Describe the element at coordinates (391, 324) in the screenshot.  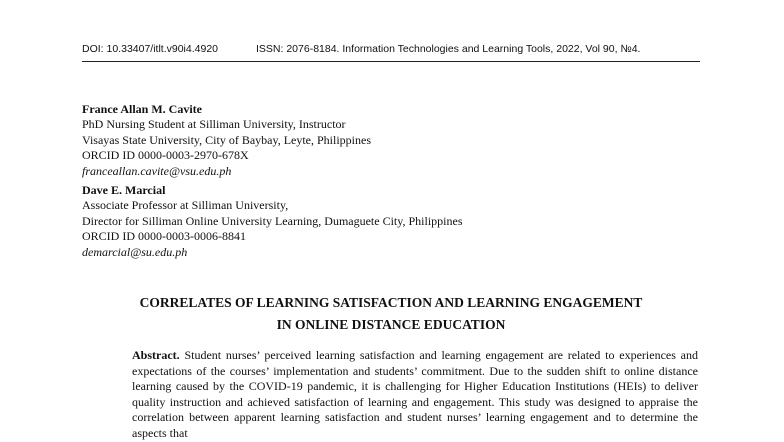
I see `title-line: IN ONLINE DISTANCE EDUCATION` at that location.